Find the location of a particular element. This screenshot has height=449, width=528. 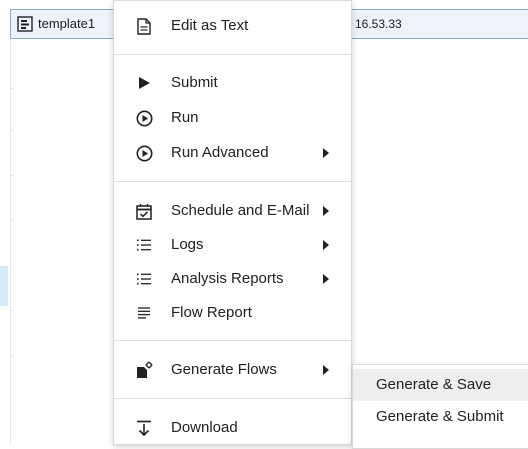

tab-timestamp-fragment: 16.53.33 is located at coordinates (378, 24).